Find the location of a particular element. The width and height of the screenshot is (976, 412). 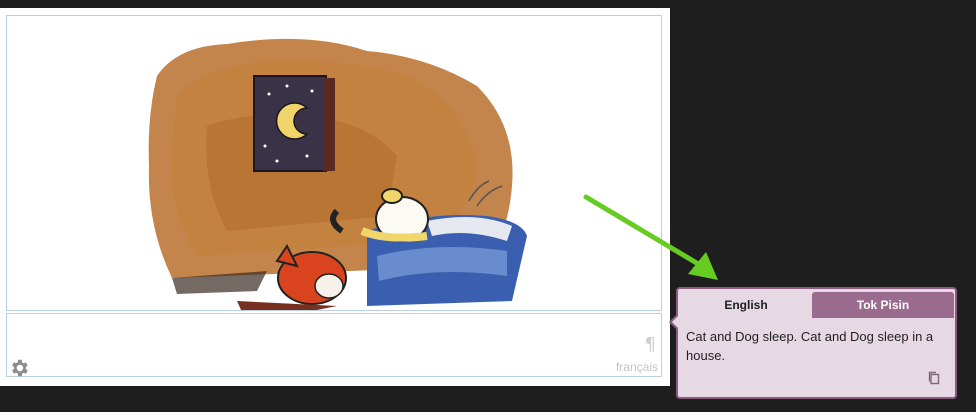

tab-tok-pisin: Tok Pisin is located at coordinates (883, 305).